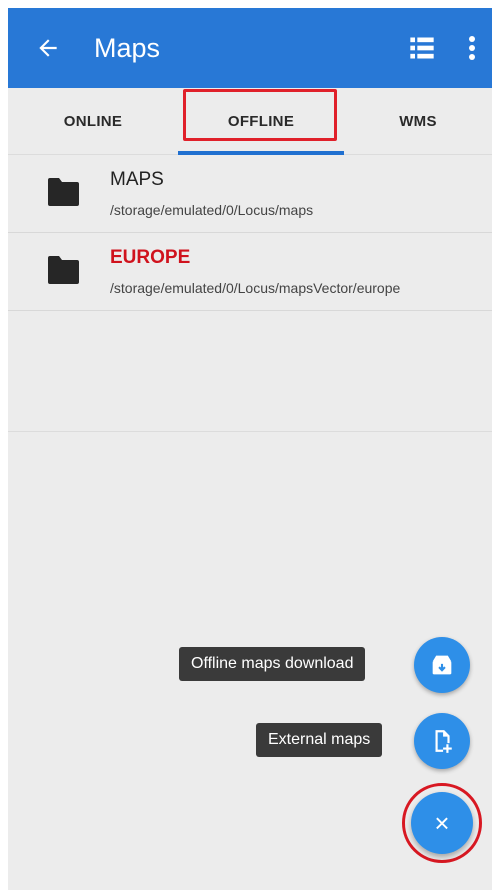 This screenshot has height=892, width=500. I want to click on list-view-button, so click(422, 48).